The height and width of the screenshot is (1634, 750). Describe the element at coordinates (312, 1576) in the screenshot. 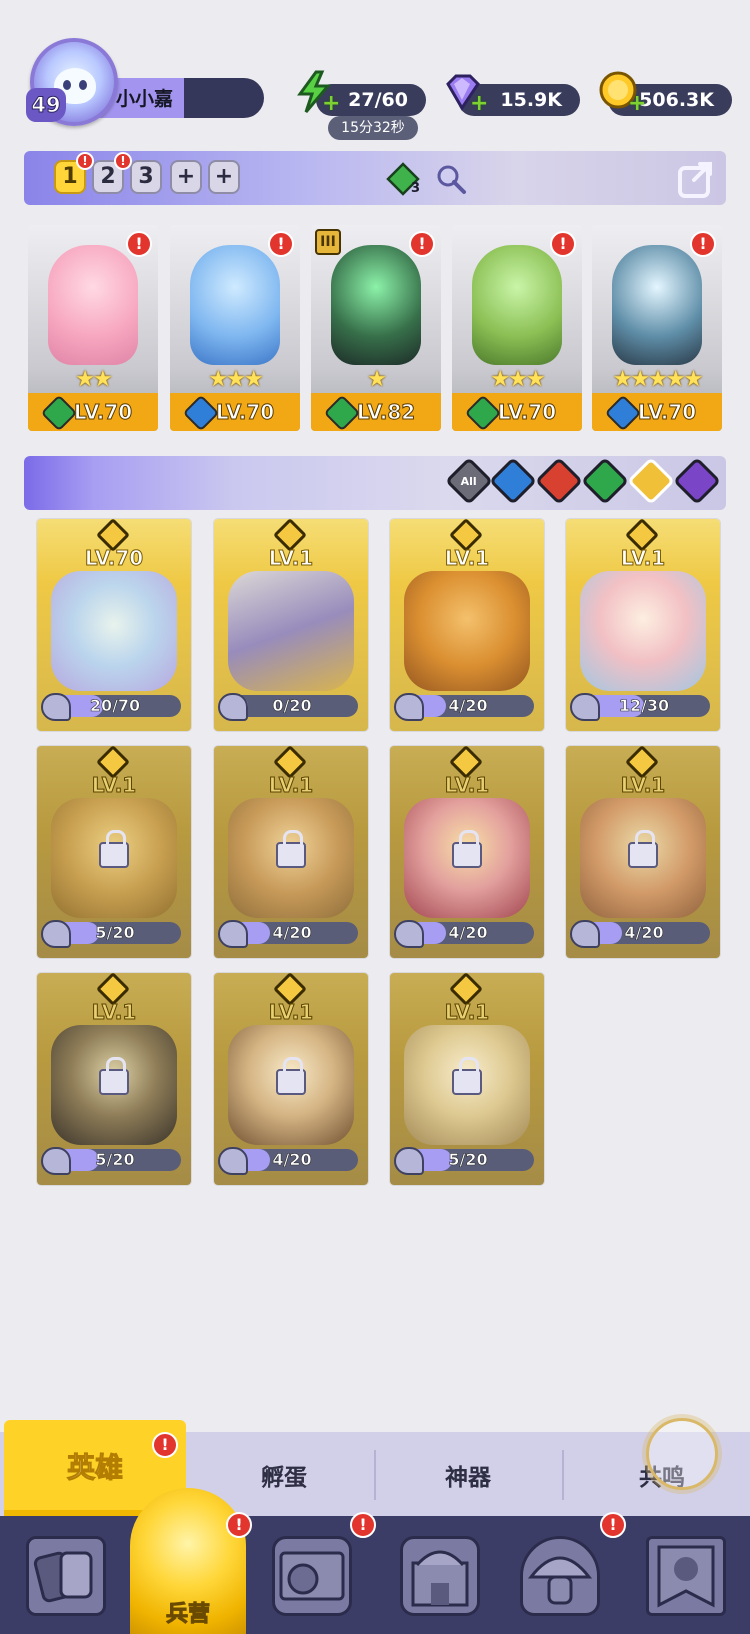

I see `nav-map-book-icon` at that location.